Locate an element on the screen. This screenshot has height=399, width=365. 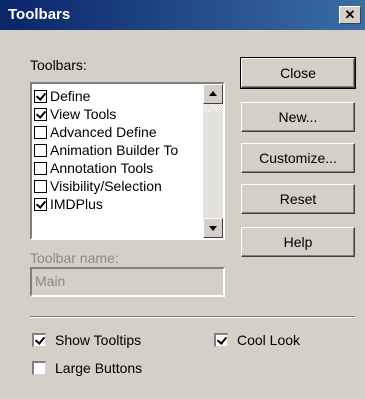
list-item: IMDPlus is located at coordinates (117, 204).